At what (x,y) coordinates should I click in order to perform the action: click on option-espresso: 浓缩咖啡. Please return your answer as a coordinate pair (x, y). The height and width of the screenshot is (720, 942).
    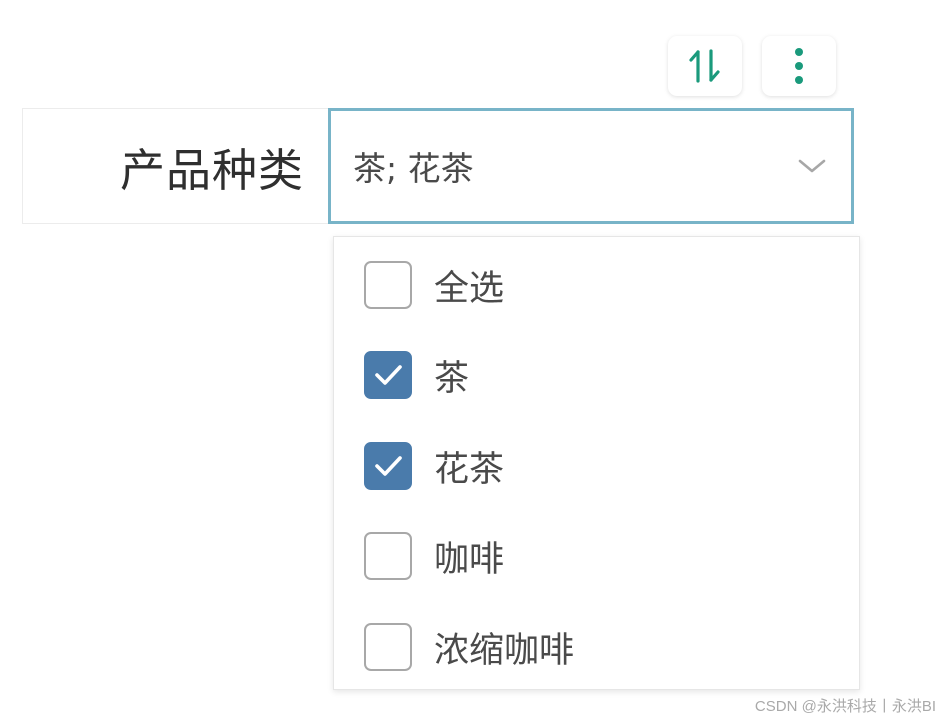
    Looking at the image, I should click on (469, 647).